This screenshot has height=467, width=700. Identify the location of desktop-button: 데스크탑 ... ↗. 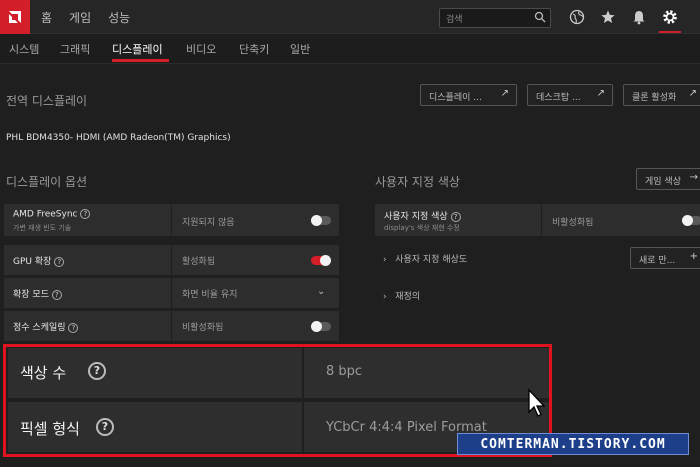
(570, 95).